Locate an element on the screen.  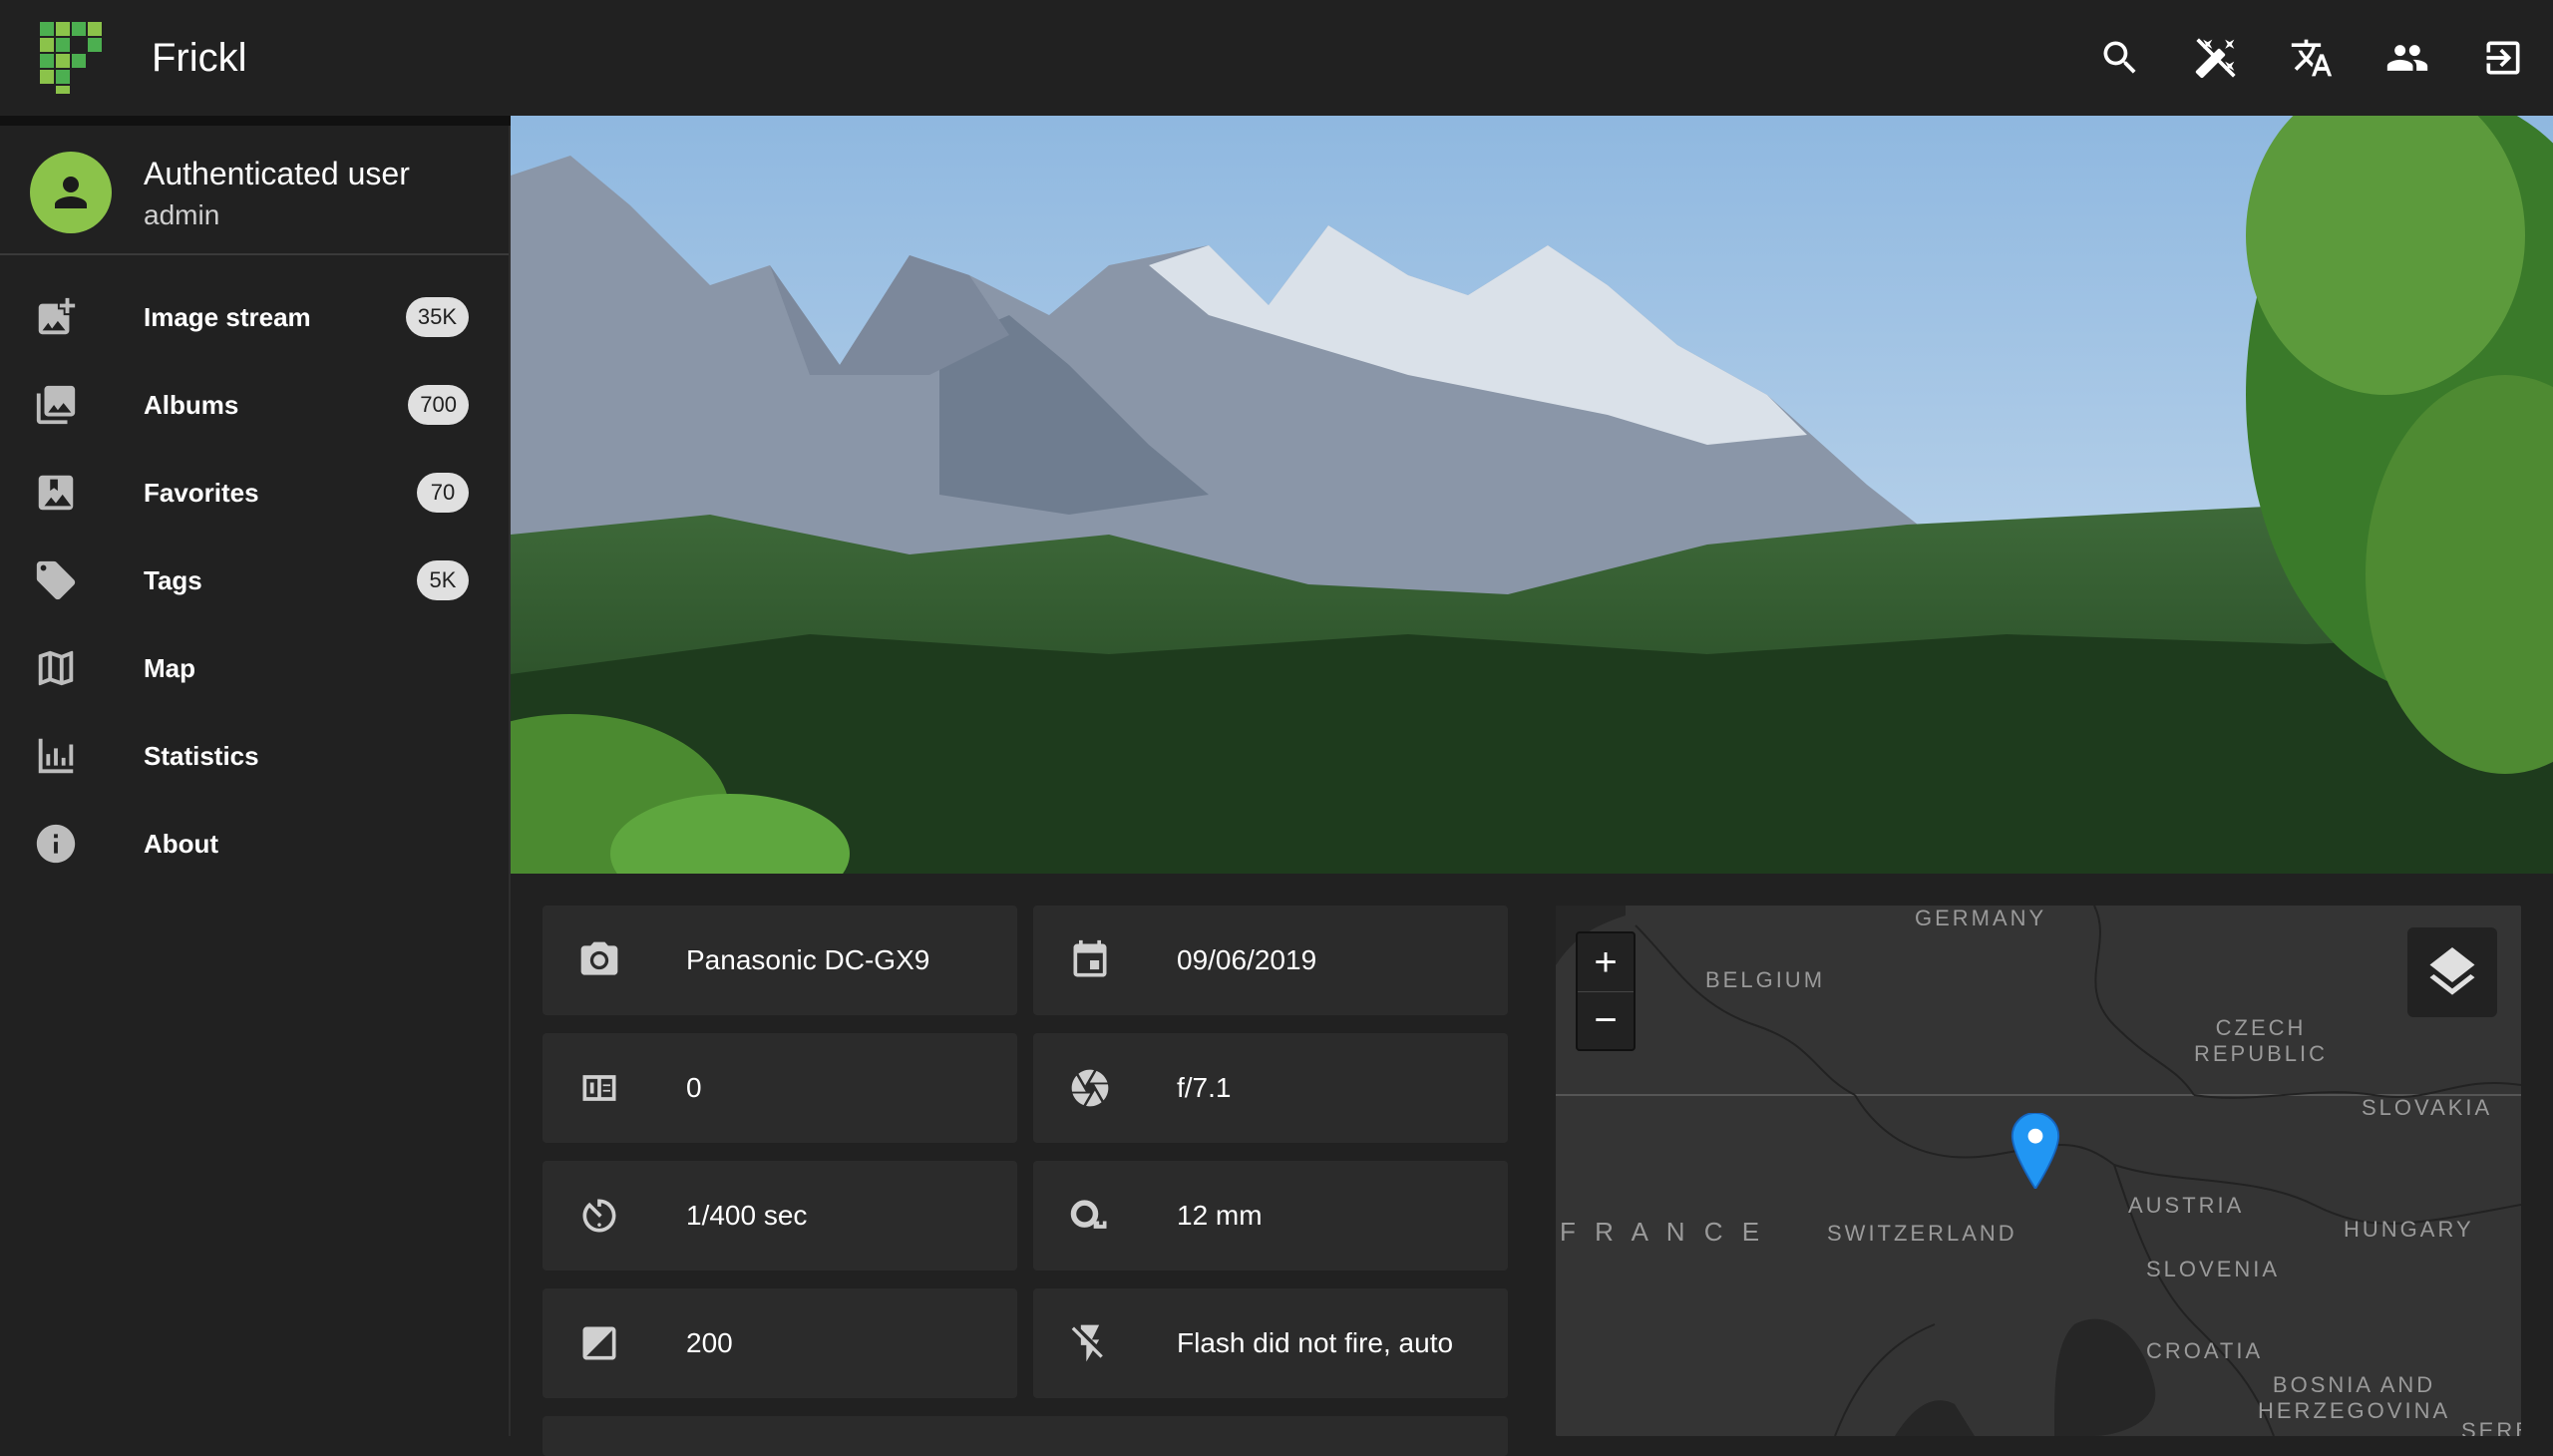
tag-icon is located at coordinates (56, 580).